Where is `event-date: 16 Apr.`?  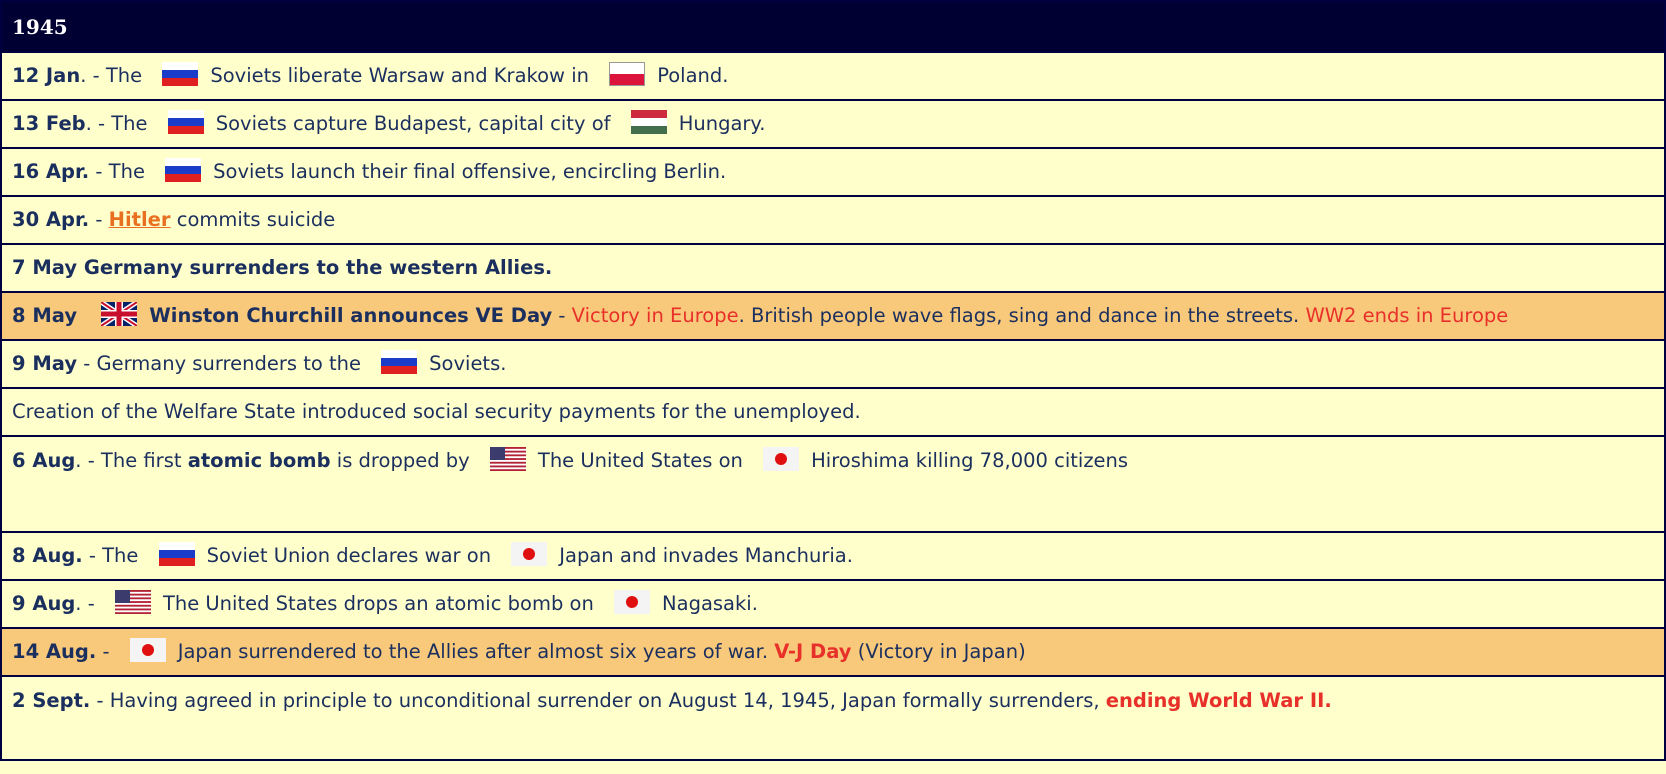
event-date: 16 Apr. is located at coordinates (51, 171).